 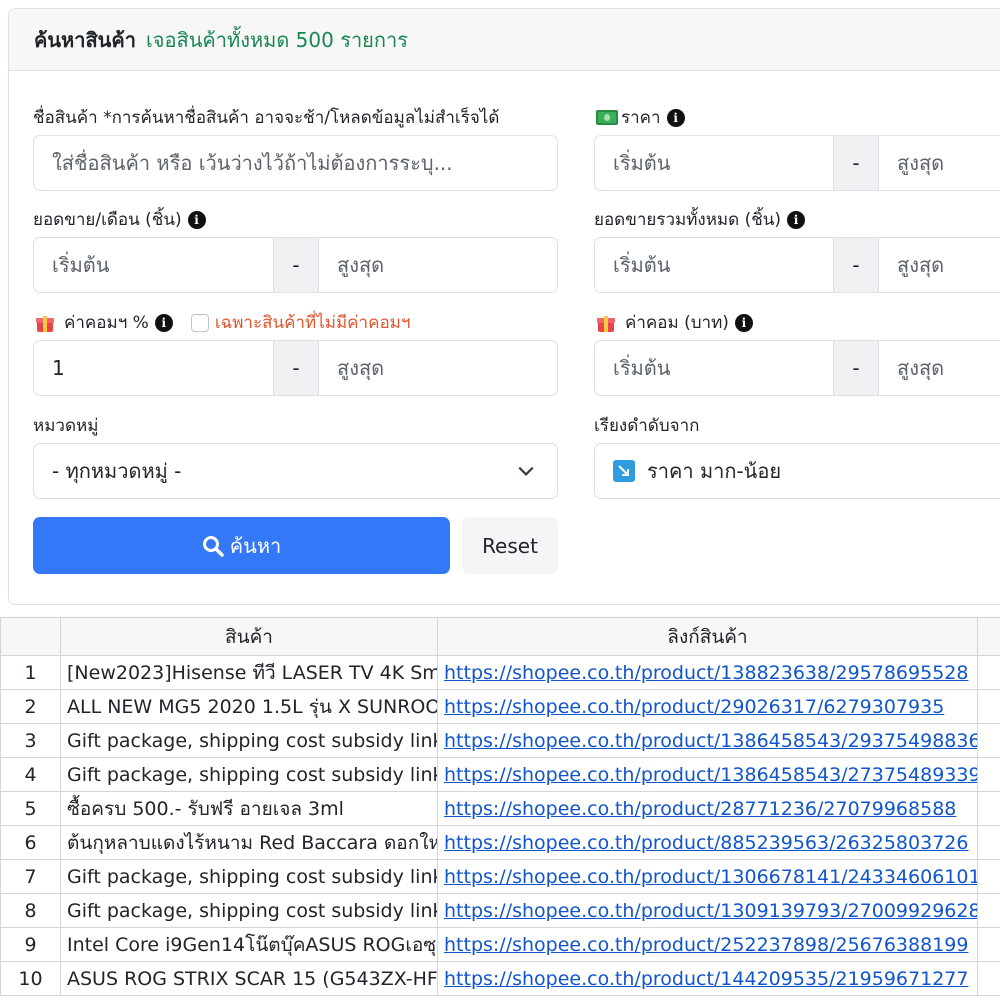 What do you see at coordinates (30, 842) in the screenshot?
I see `row-number: 6` at bounding box center [30, 842].